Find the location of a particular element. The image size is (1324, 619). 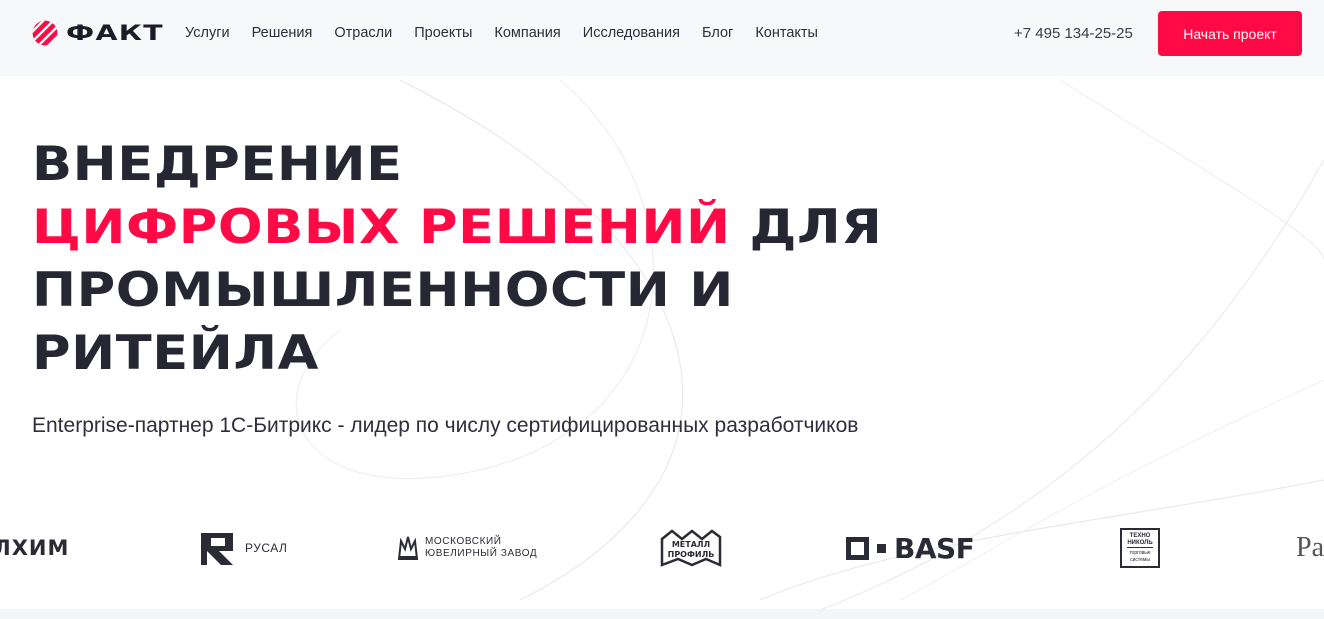

hero-title-line4: РИТЕЙЛА is located at coordinates (175, 353).